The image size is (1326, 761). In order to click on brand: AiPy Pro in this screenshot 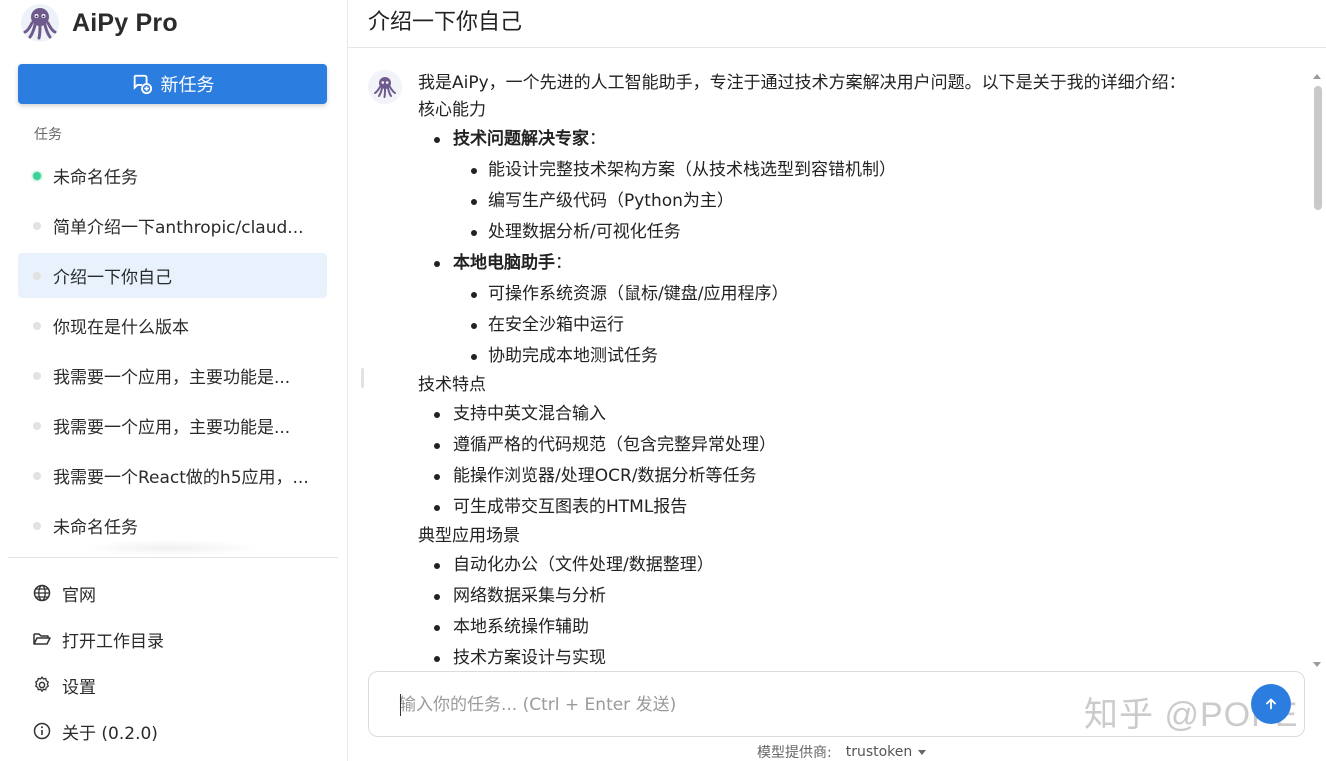, I will do `click(99, 23)`.